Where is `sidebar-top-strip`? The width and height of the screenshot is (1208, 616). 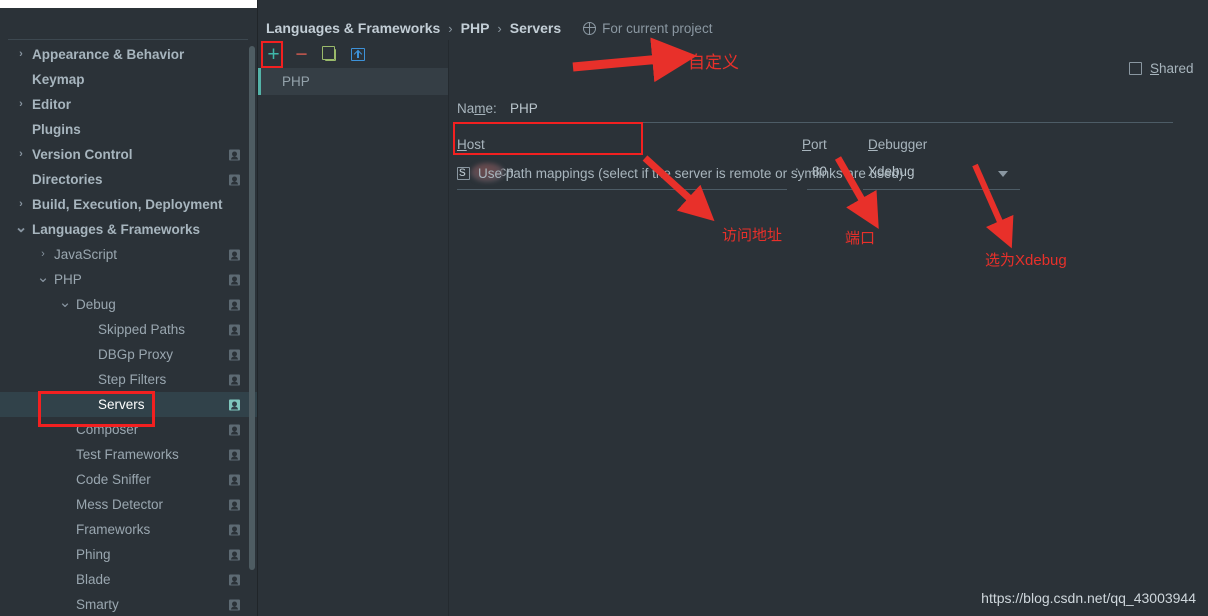
sidebar-top-strip is located at coordinates (129, 4).